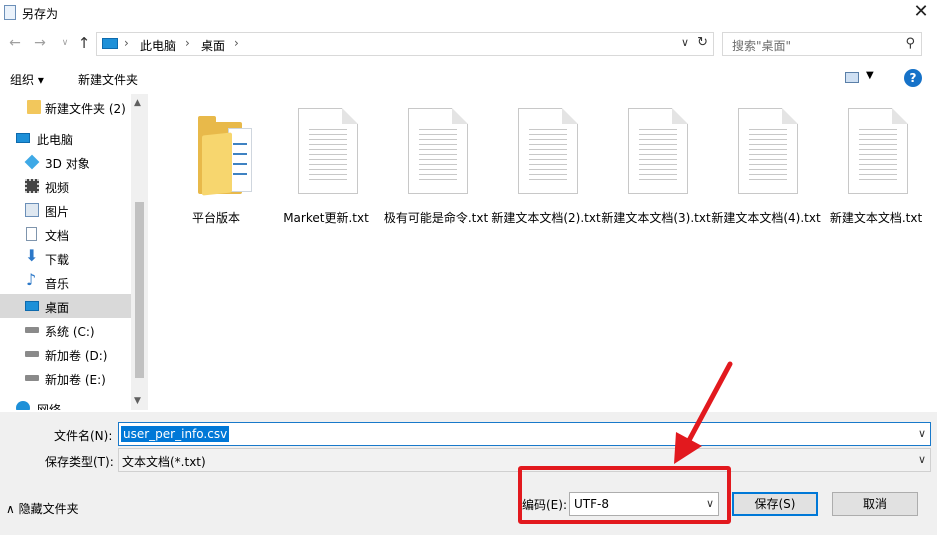 The width and height of the screenshot is (937, 535). Describe the element at coordinates (23, 405) in the screenshot. I see `network-icon` at that location.